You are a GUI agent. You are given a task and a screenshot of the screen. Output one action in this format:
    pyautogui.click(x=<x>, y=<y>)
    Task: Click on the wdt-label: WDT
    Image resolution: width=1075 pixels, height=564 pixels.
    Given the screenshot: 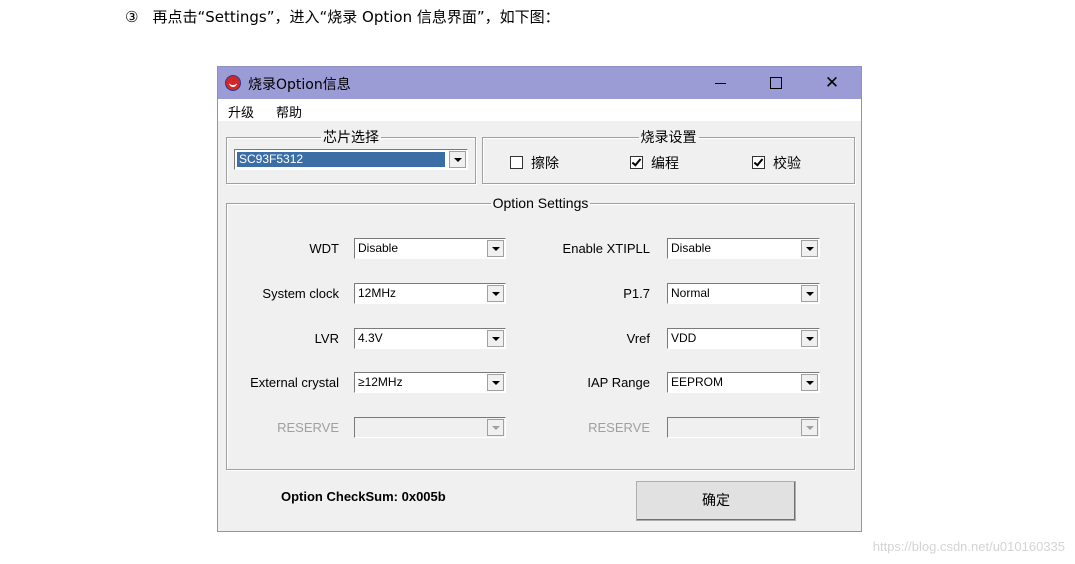 What is the action you would take?
    pyautogui.click(x=324, y=248)
    